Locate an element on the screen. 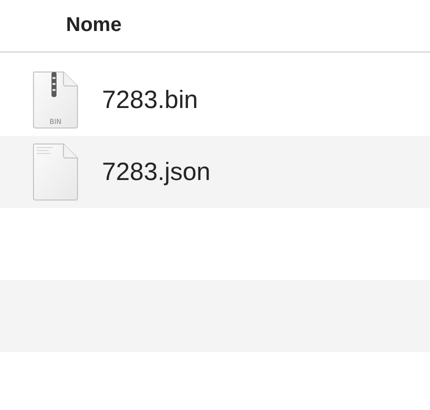 This screenshot has width=430, height=410. column-header: Nome is located at coordinates (94, 25).